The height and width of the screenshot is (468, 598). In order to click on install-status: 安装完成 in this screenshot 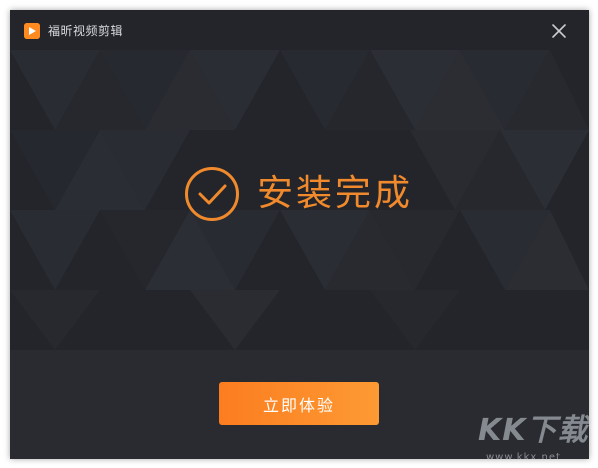, I will do `click(298, 194)`.